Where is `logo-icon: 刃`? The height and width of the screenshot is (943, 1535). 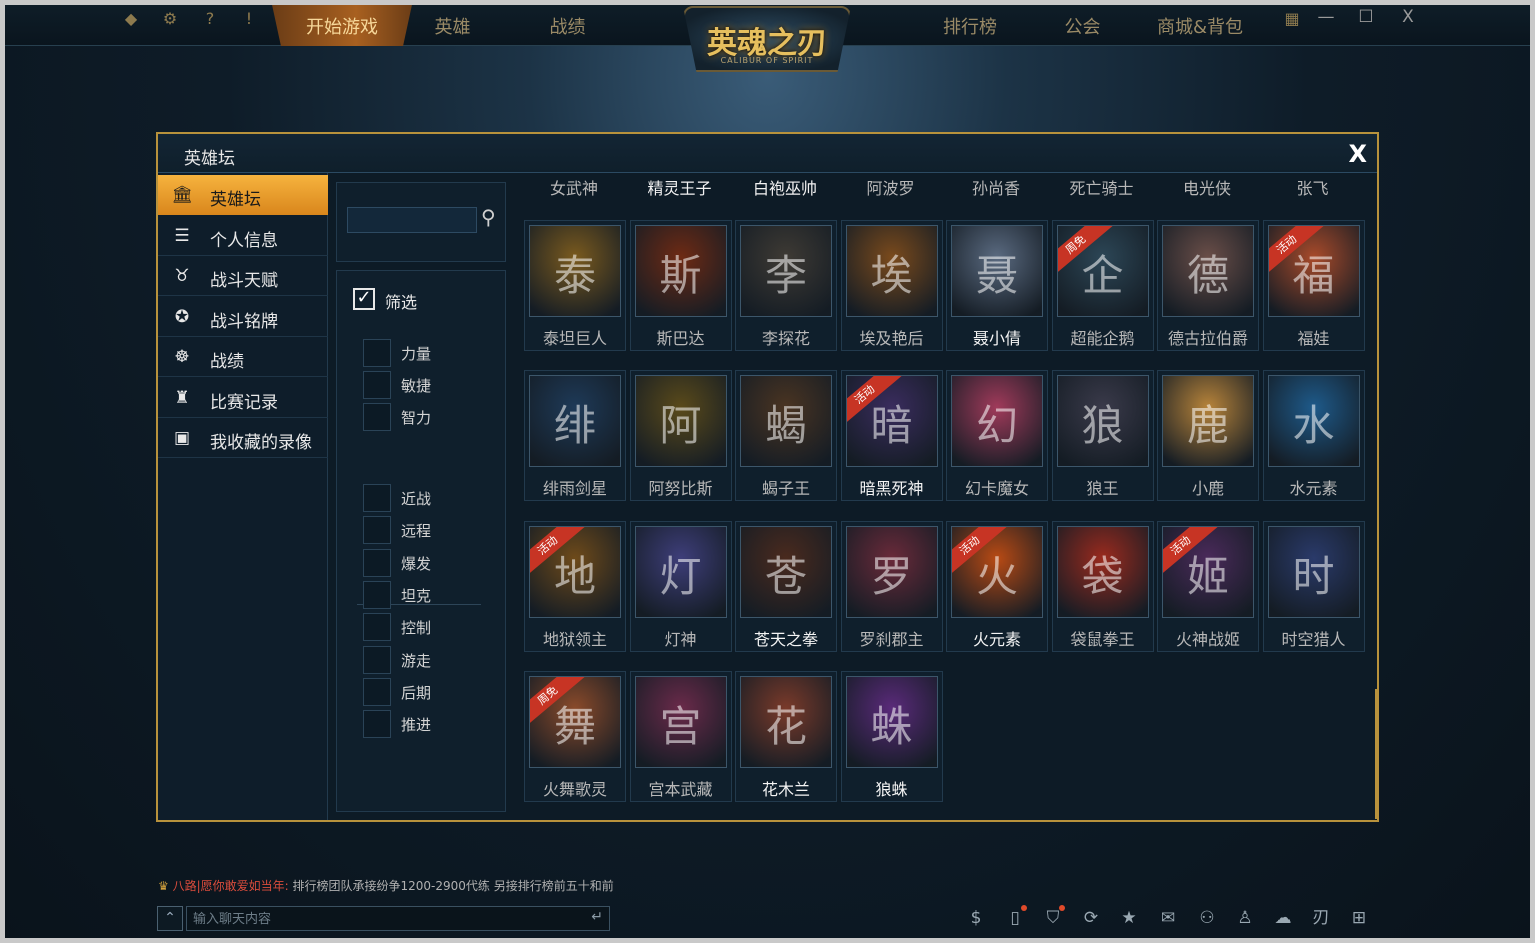
logo-icon: 刃 is located at coordinates (1321, 918).